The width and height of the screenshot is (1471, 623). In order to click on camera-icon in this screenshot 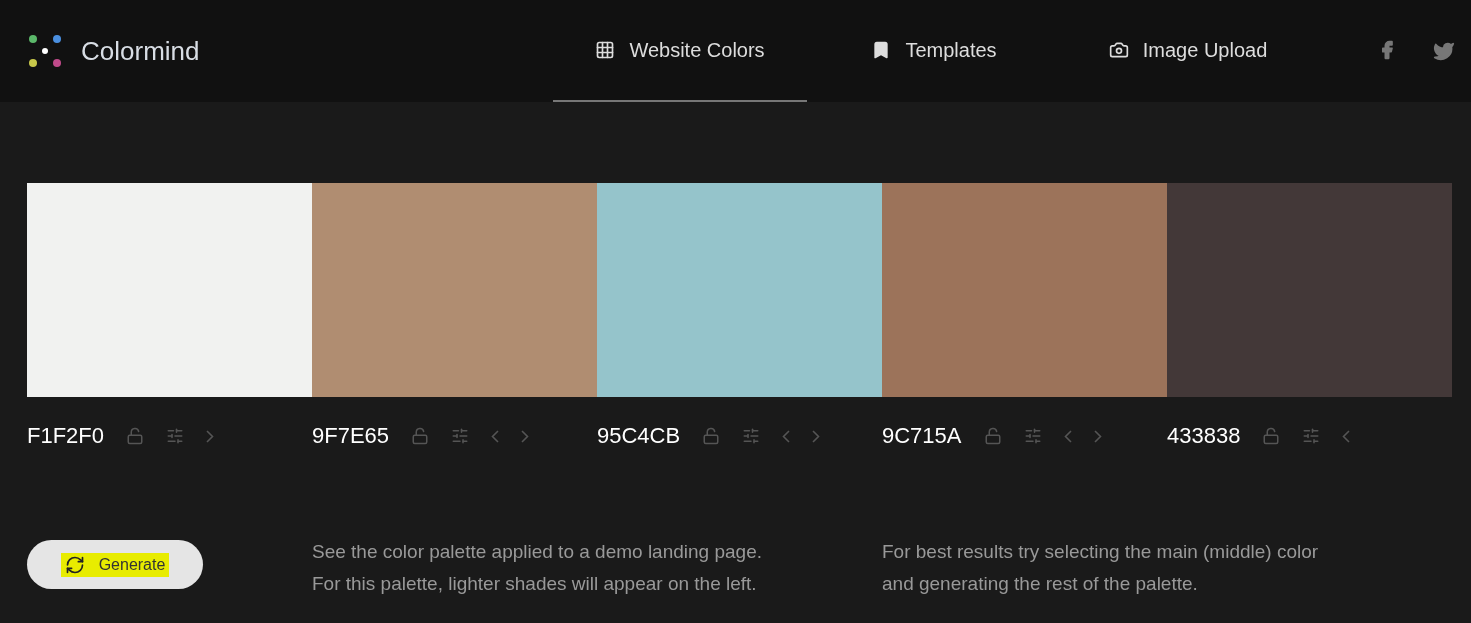, I will do `click(1118, 50)`.